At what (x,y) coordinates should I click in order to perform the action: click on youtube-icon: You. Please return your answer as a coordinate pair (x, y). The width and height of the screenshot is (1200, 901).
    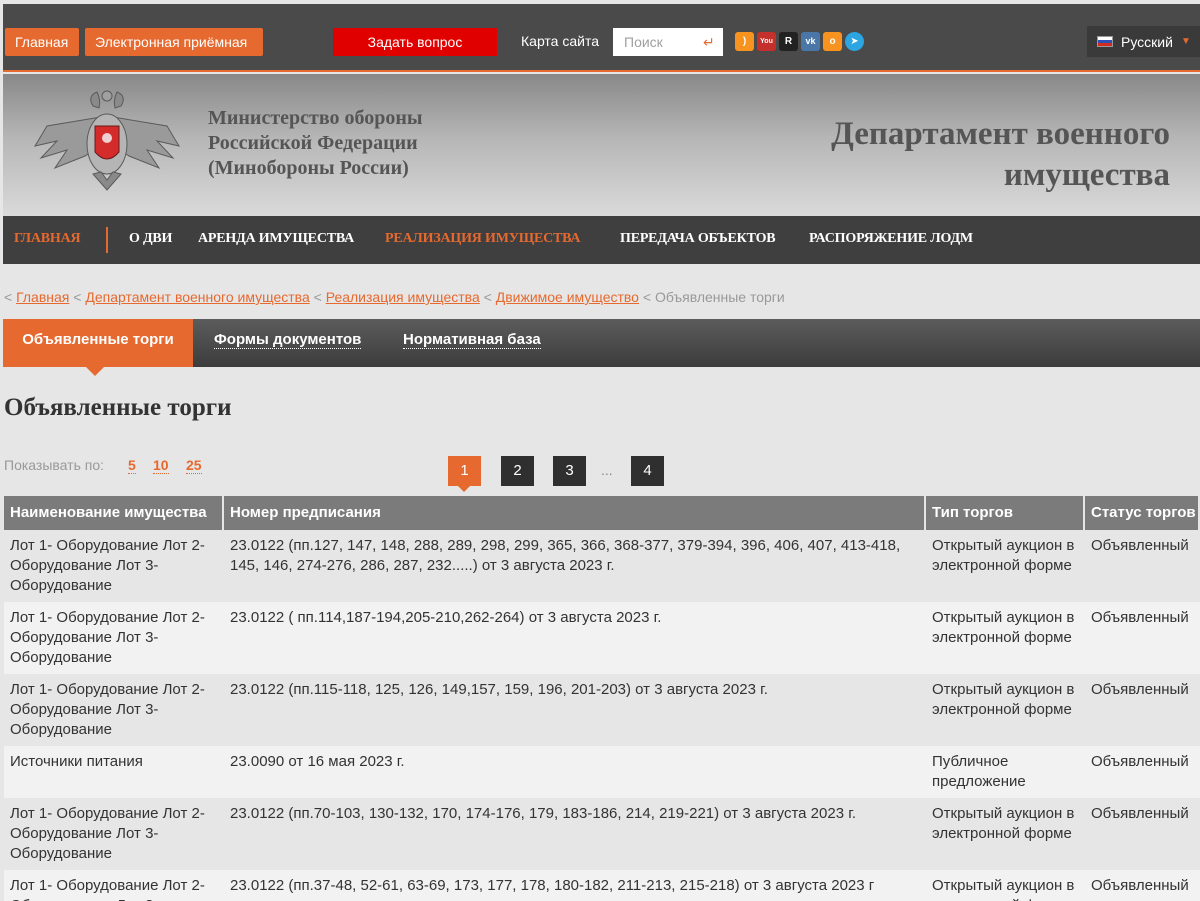
    Looking at the image, I should click on (766, 41).